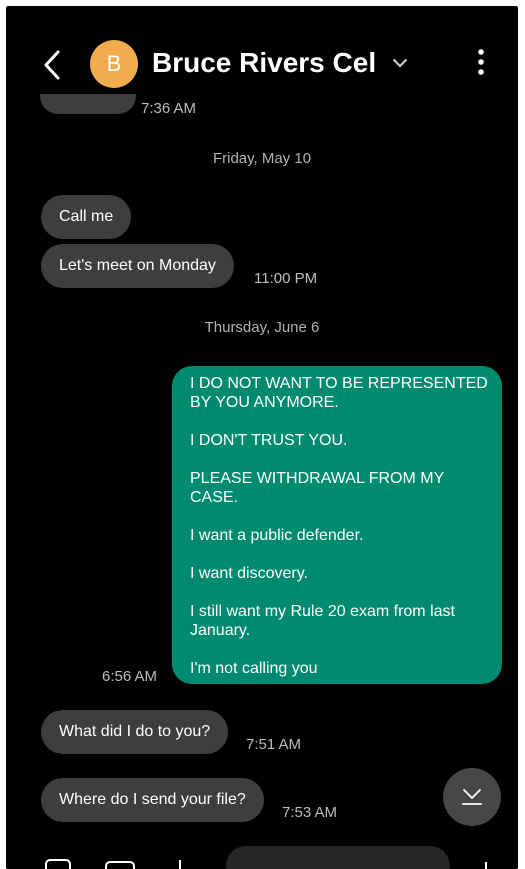 The height and width of the screenshot is (869, 525). I want to click on avatar: B, so click(114, 64).